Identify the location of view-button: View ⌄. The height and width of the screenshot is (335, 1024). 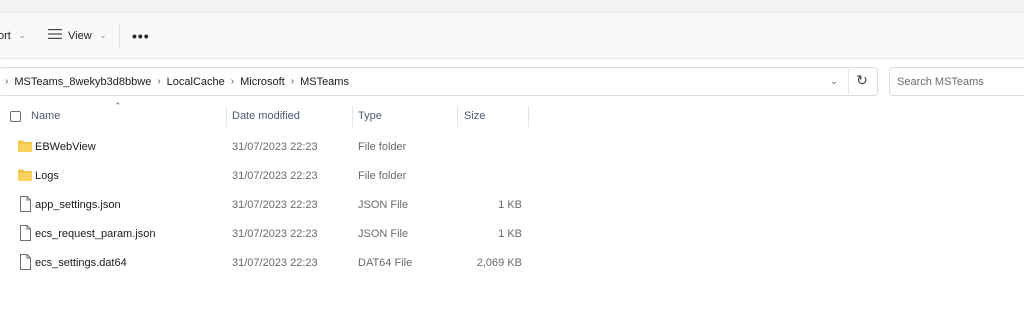
(77, 35).